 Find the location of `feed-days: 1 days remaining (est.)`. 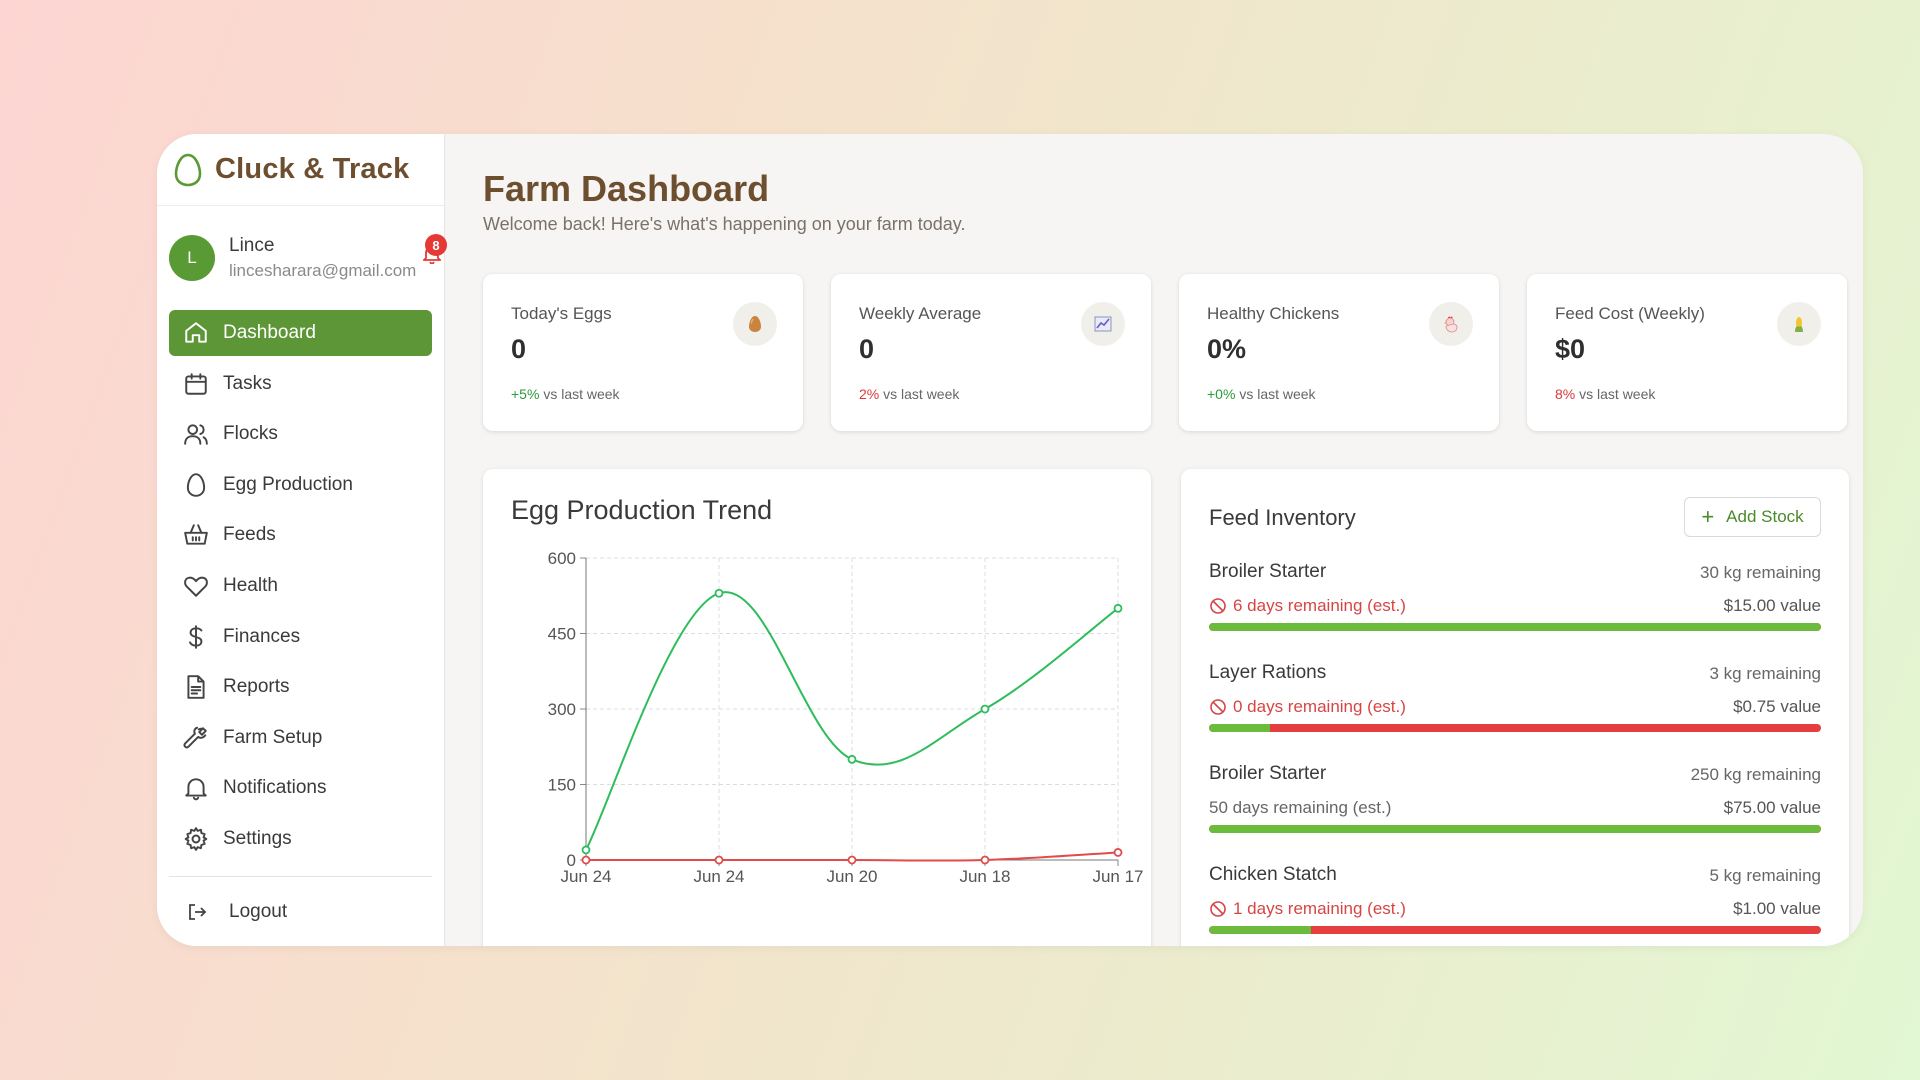

feed-days: 1 days remaining (est.) is located at coordinates (1307, 909).